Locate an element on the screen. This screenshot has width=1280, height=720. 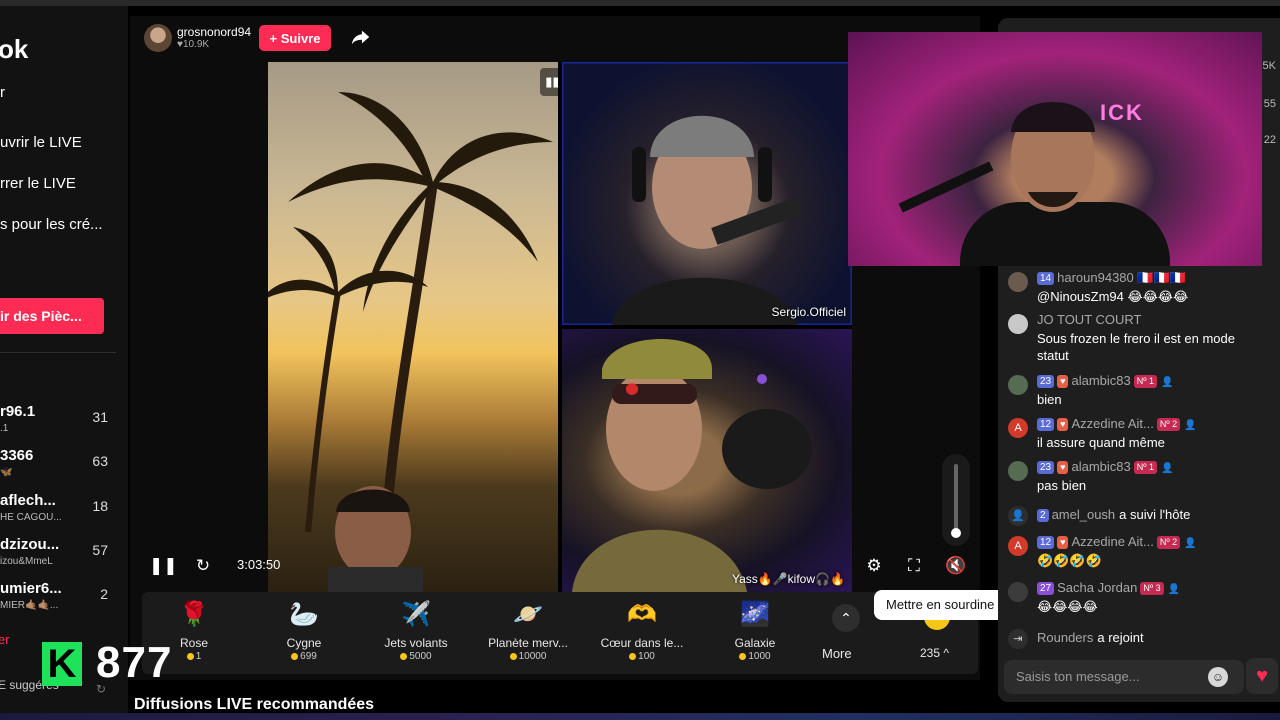
followed-account: 3366 🦋 63 is located at coordinates (58, 467).